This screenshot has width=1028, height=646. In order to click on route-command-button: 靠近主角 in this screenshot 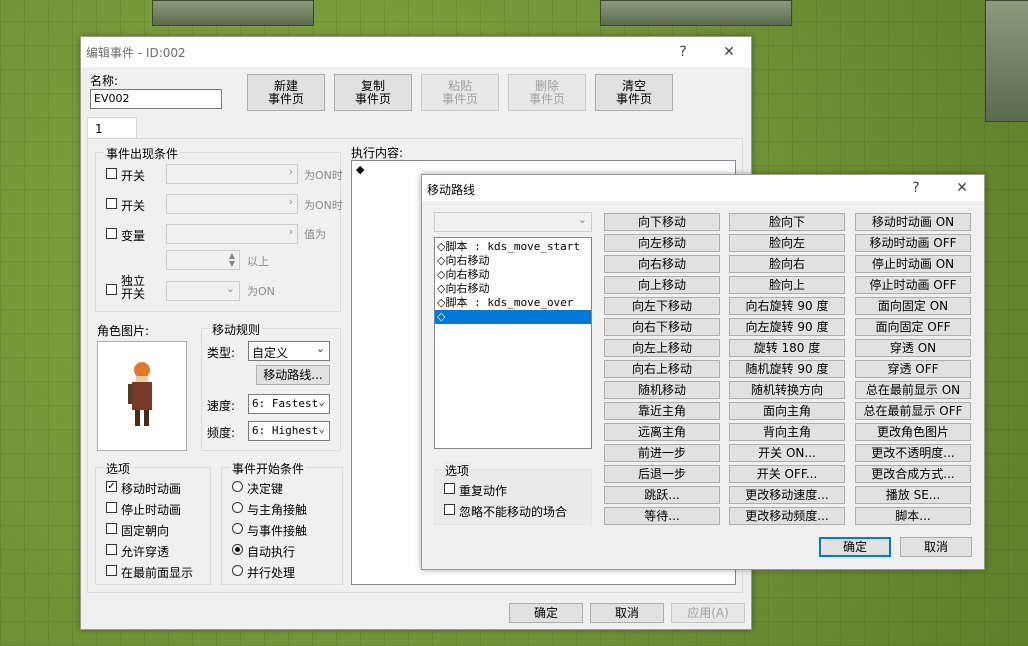, I will do `click(662, 411)`.